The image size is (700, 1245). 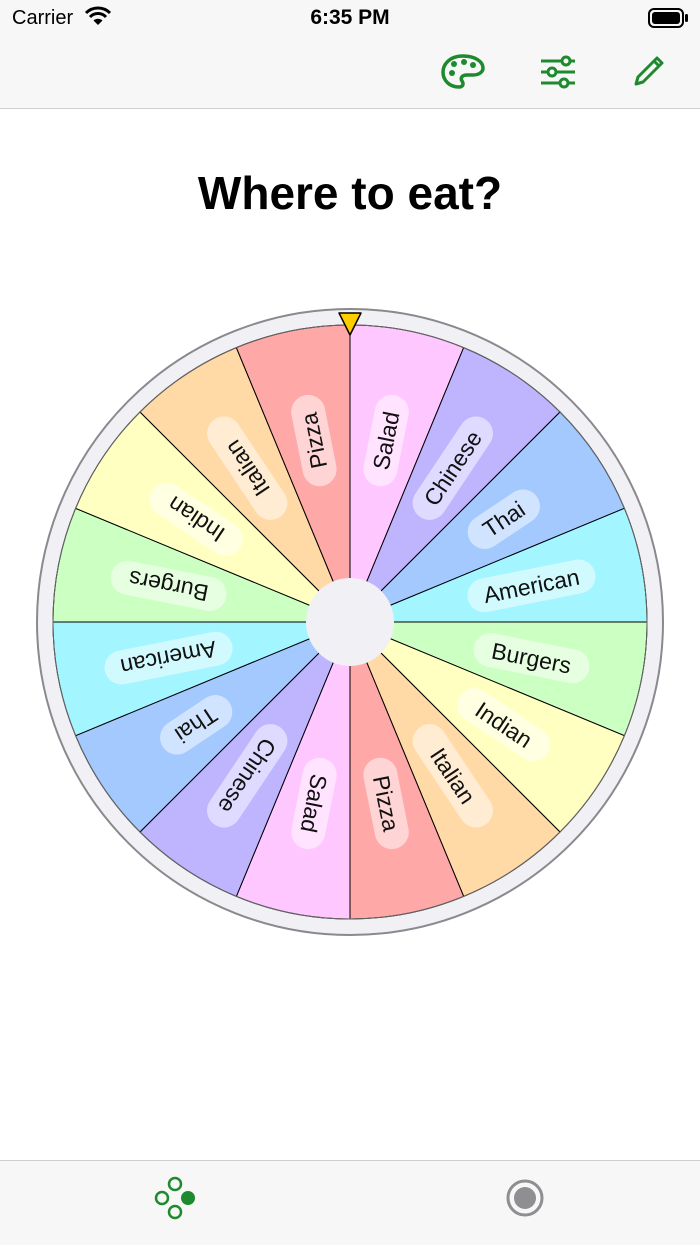 I want to click on wheel-hub, so click(x=350, y=622).